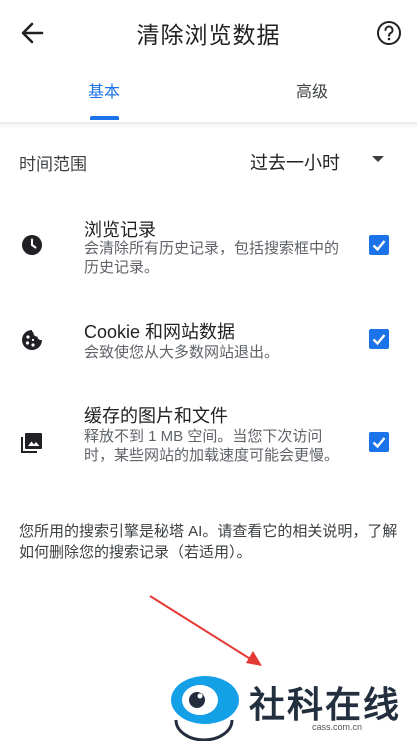 The height and width of the screenshot is (741, 417). What do you see at coordinates (312, 94) in the screenshot?
I see `tab-advanced: 高级` at bounding box center [312, 94].